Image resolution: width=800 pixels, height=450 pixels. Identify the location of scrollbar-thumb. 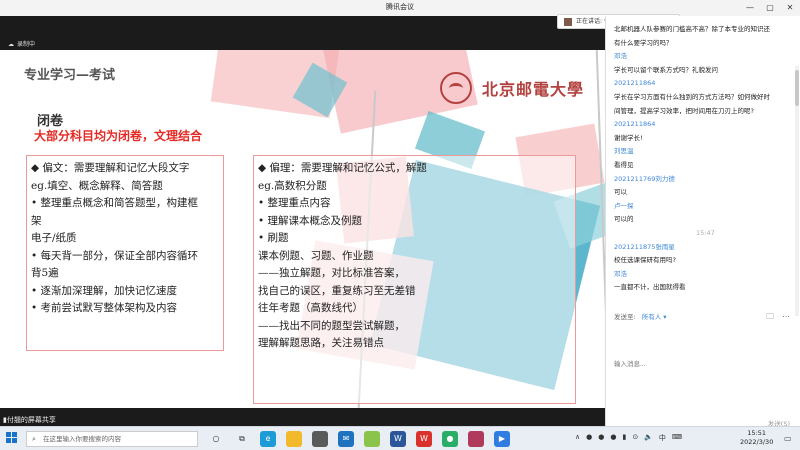
(797, 88).